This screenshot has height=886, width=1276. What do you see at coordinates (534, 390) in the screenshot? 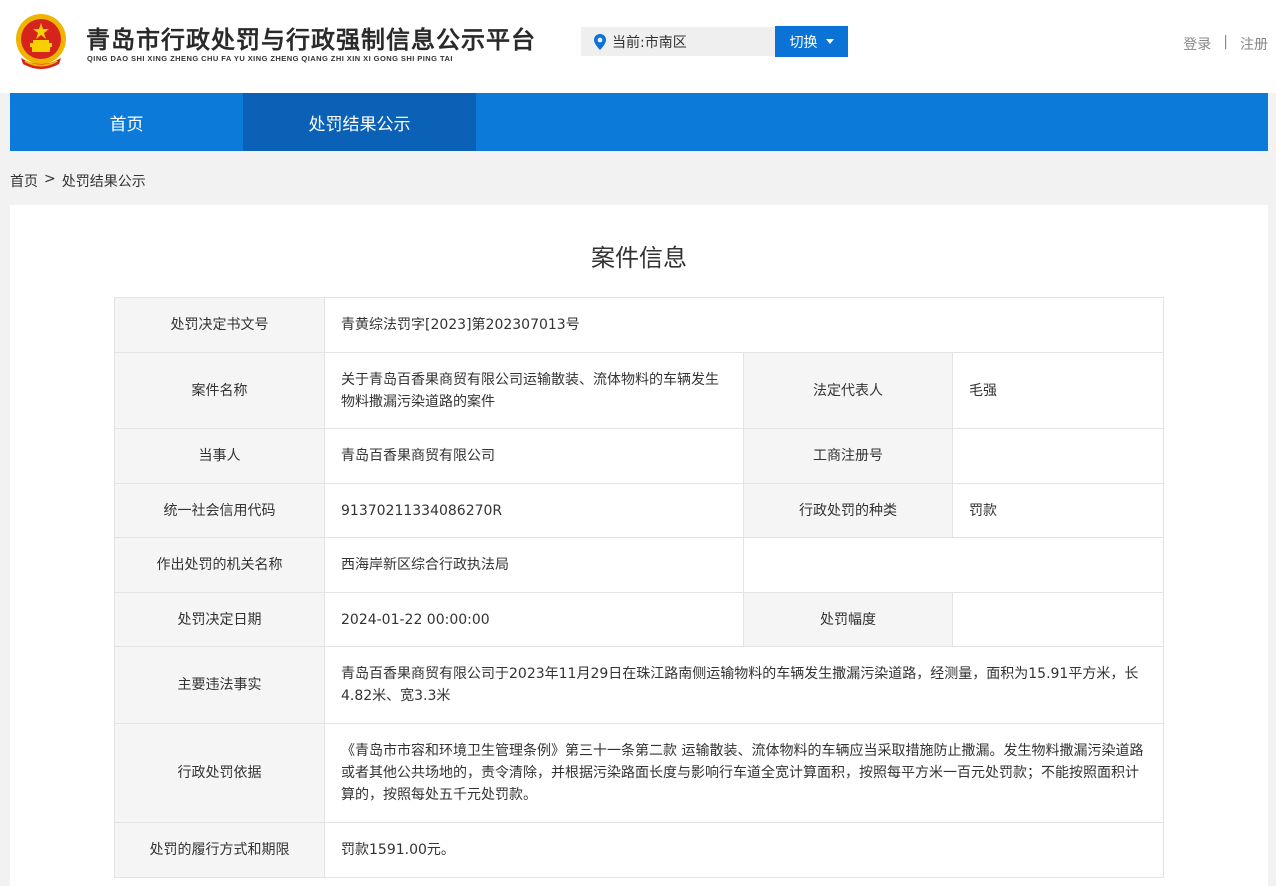
I see `case-name-value: 关于青岛百香果商贸有限公司运输散装、流体物料的车辆发生物料撒漏污染道路的案件` at bounding box center [534, 390].